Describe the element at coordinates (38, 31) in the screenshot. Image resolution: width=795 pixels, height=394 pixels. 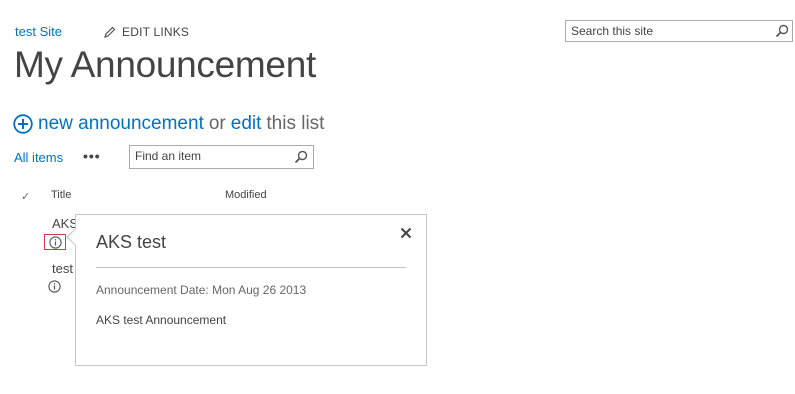
I see `site-link: test Site` at that location.